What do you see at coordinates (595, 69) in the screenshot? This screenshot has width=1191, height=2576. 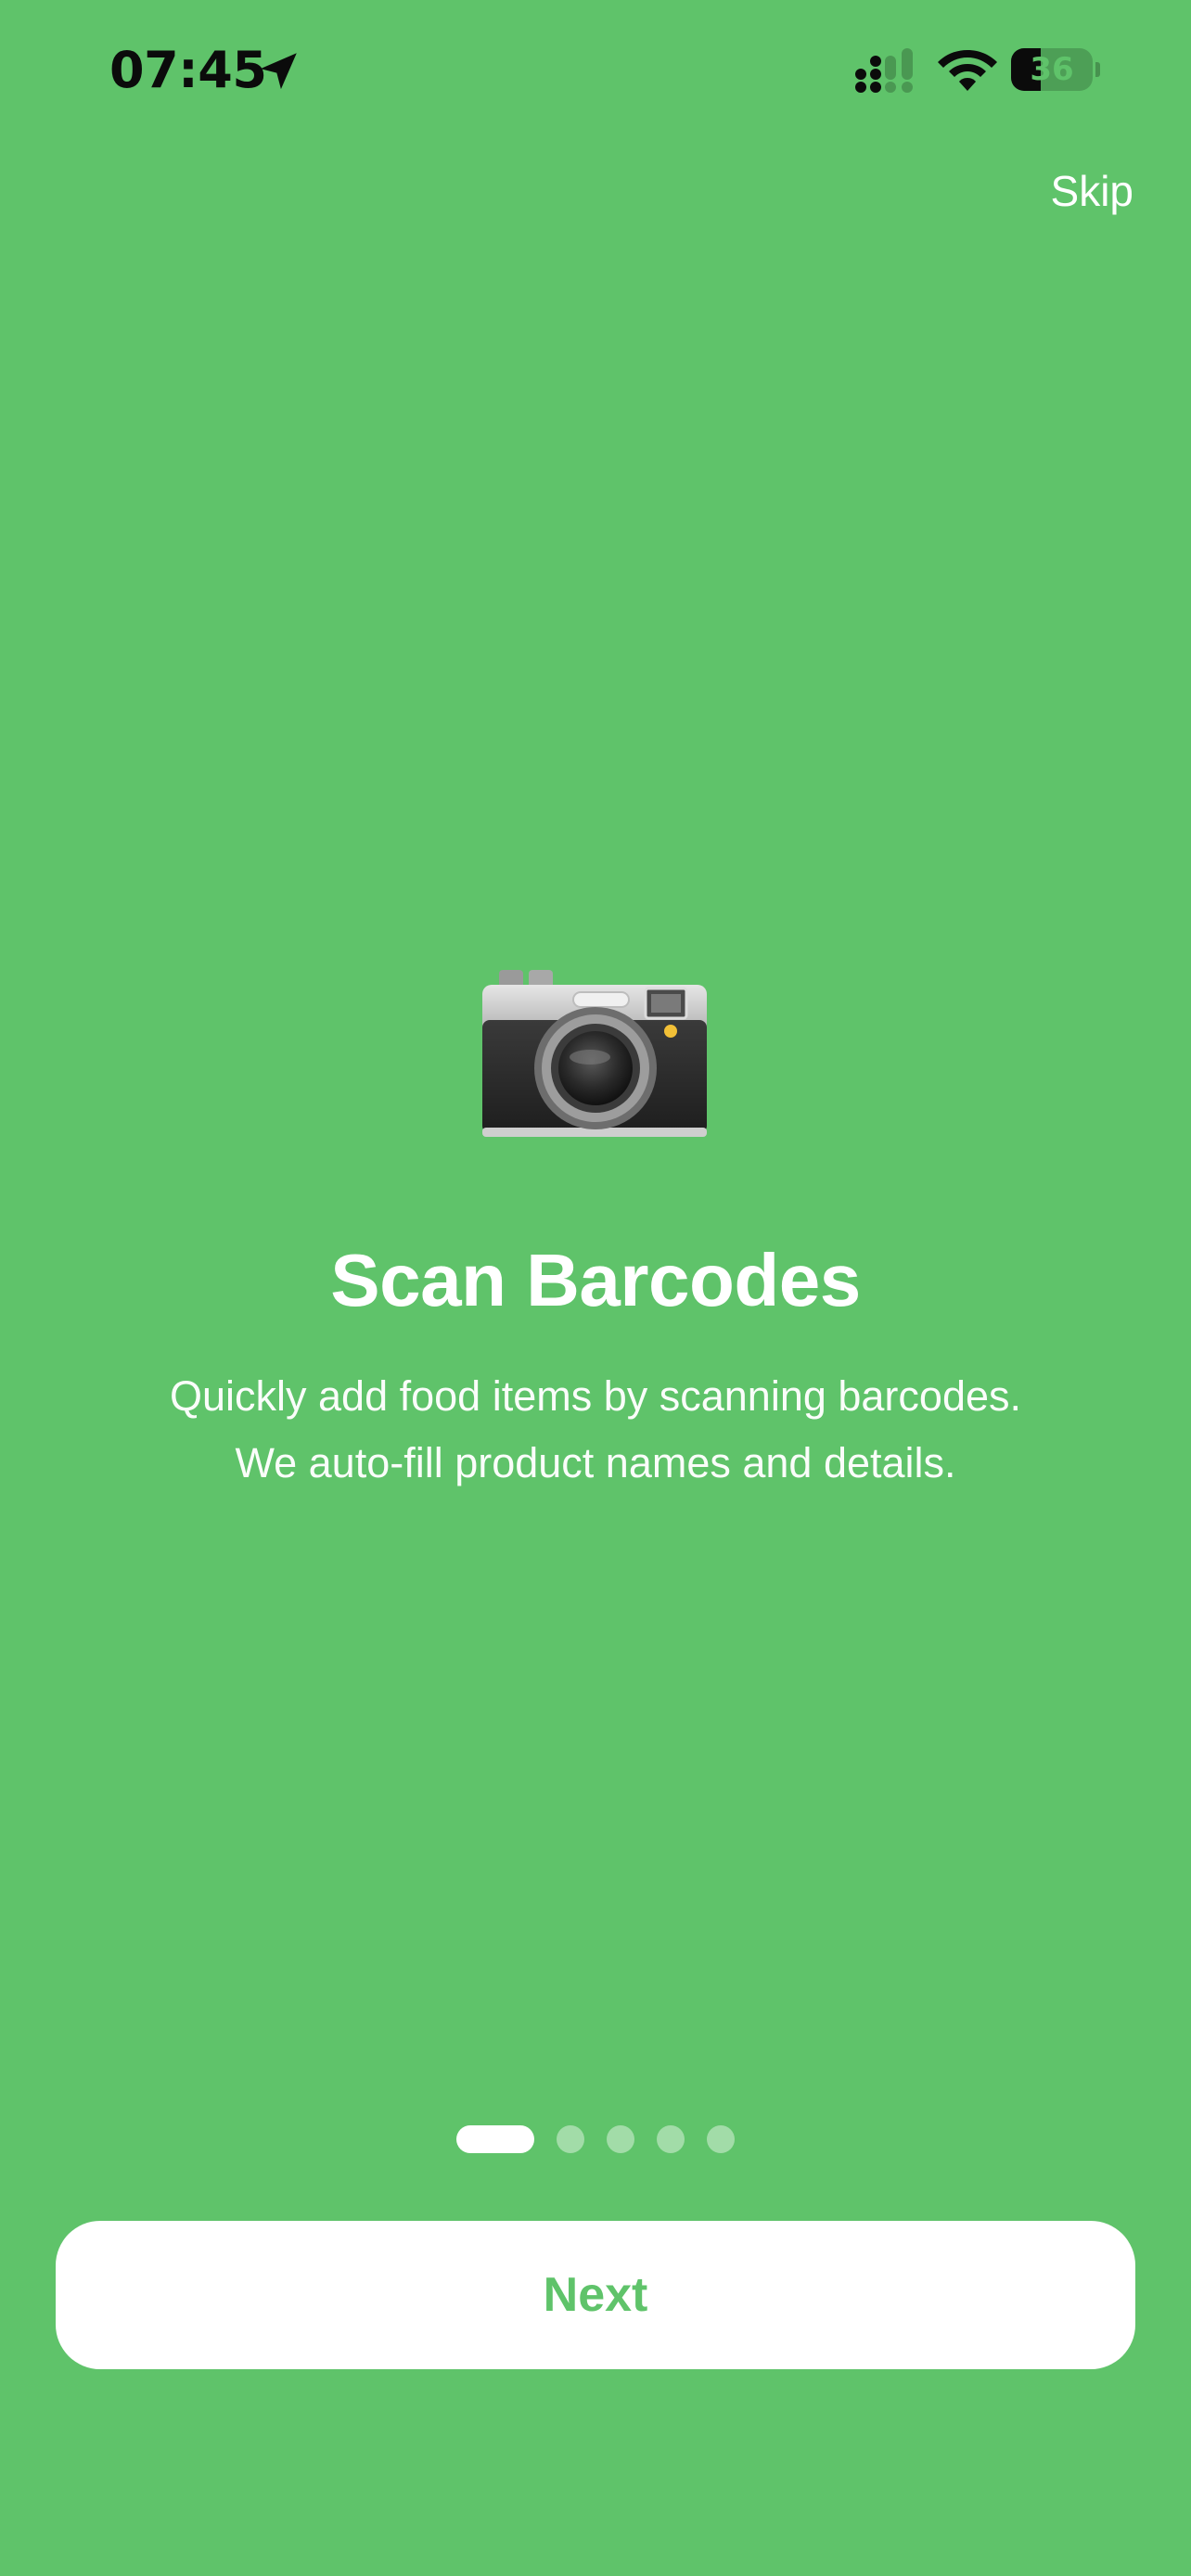 I see `status-bar: 07:45 36` at bounding box center [595, 69].